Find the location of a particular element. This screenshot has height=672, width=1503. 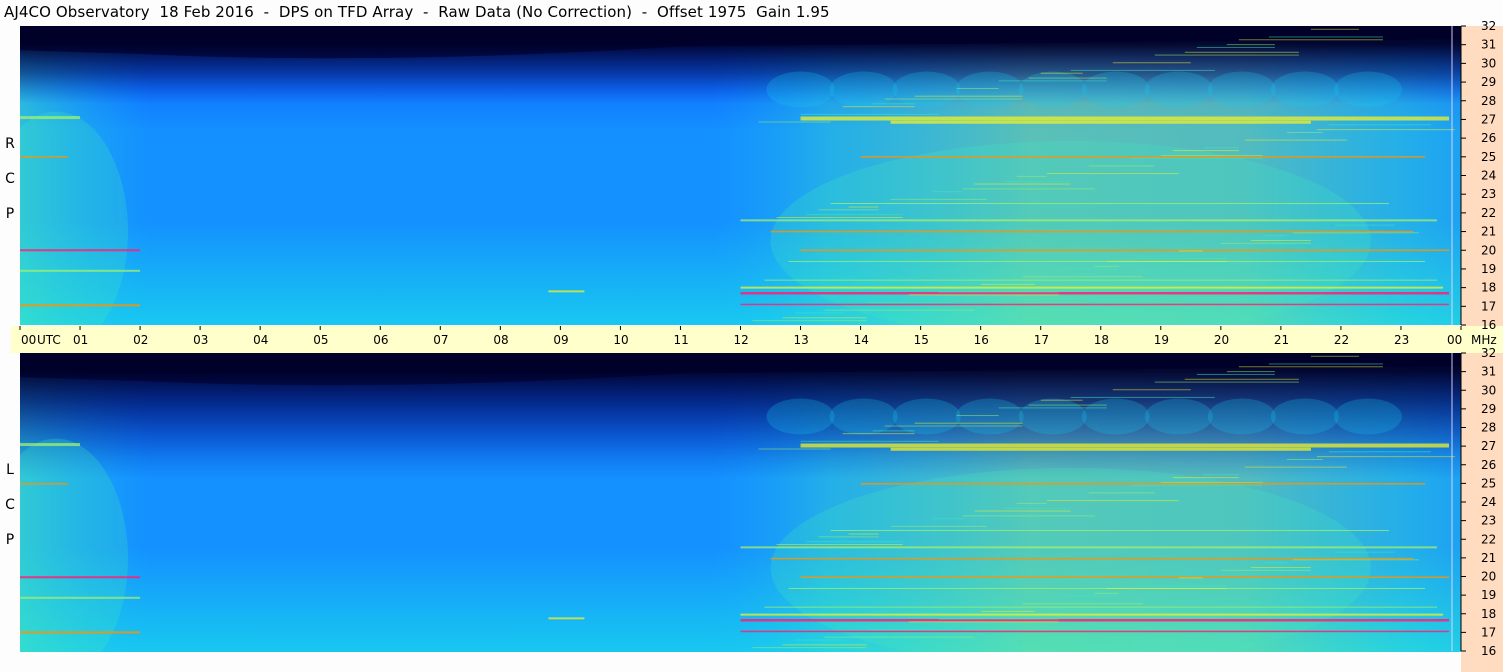

utc-tick-label: 22 is located at coordinates (1341, 340).